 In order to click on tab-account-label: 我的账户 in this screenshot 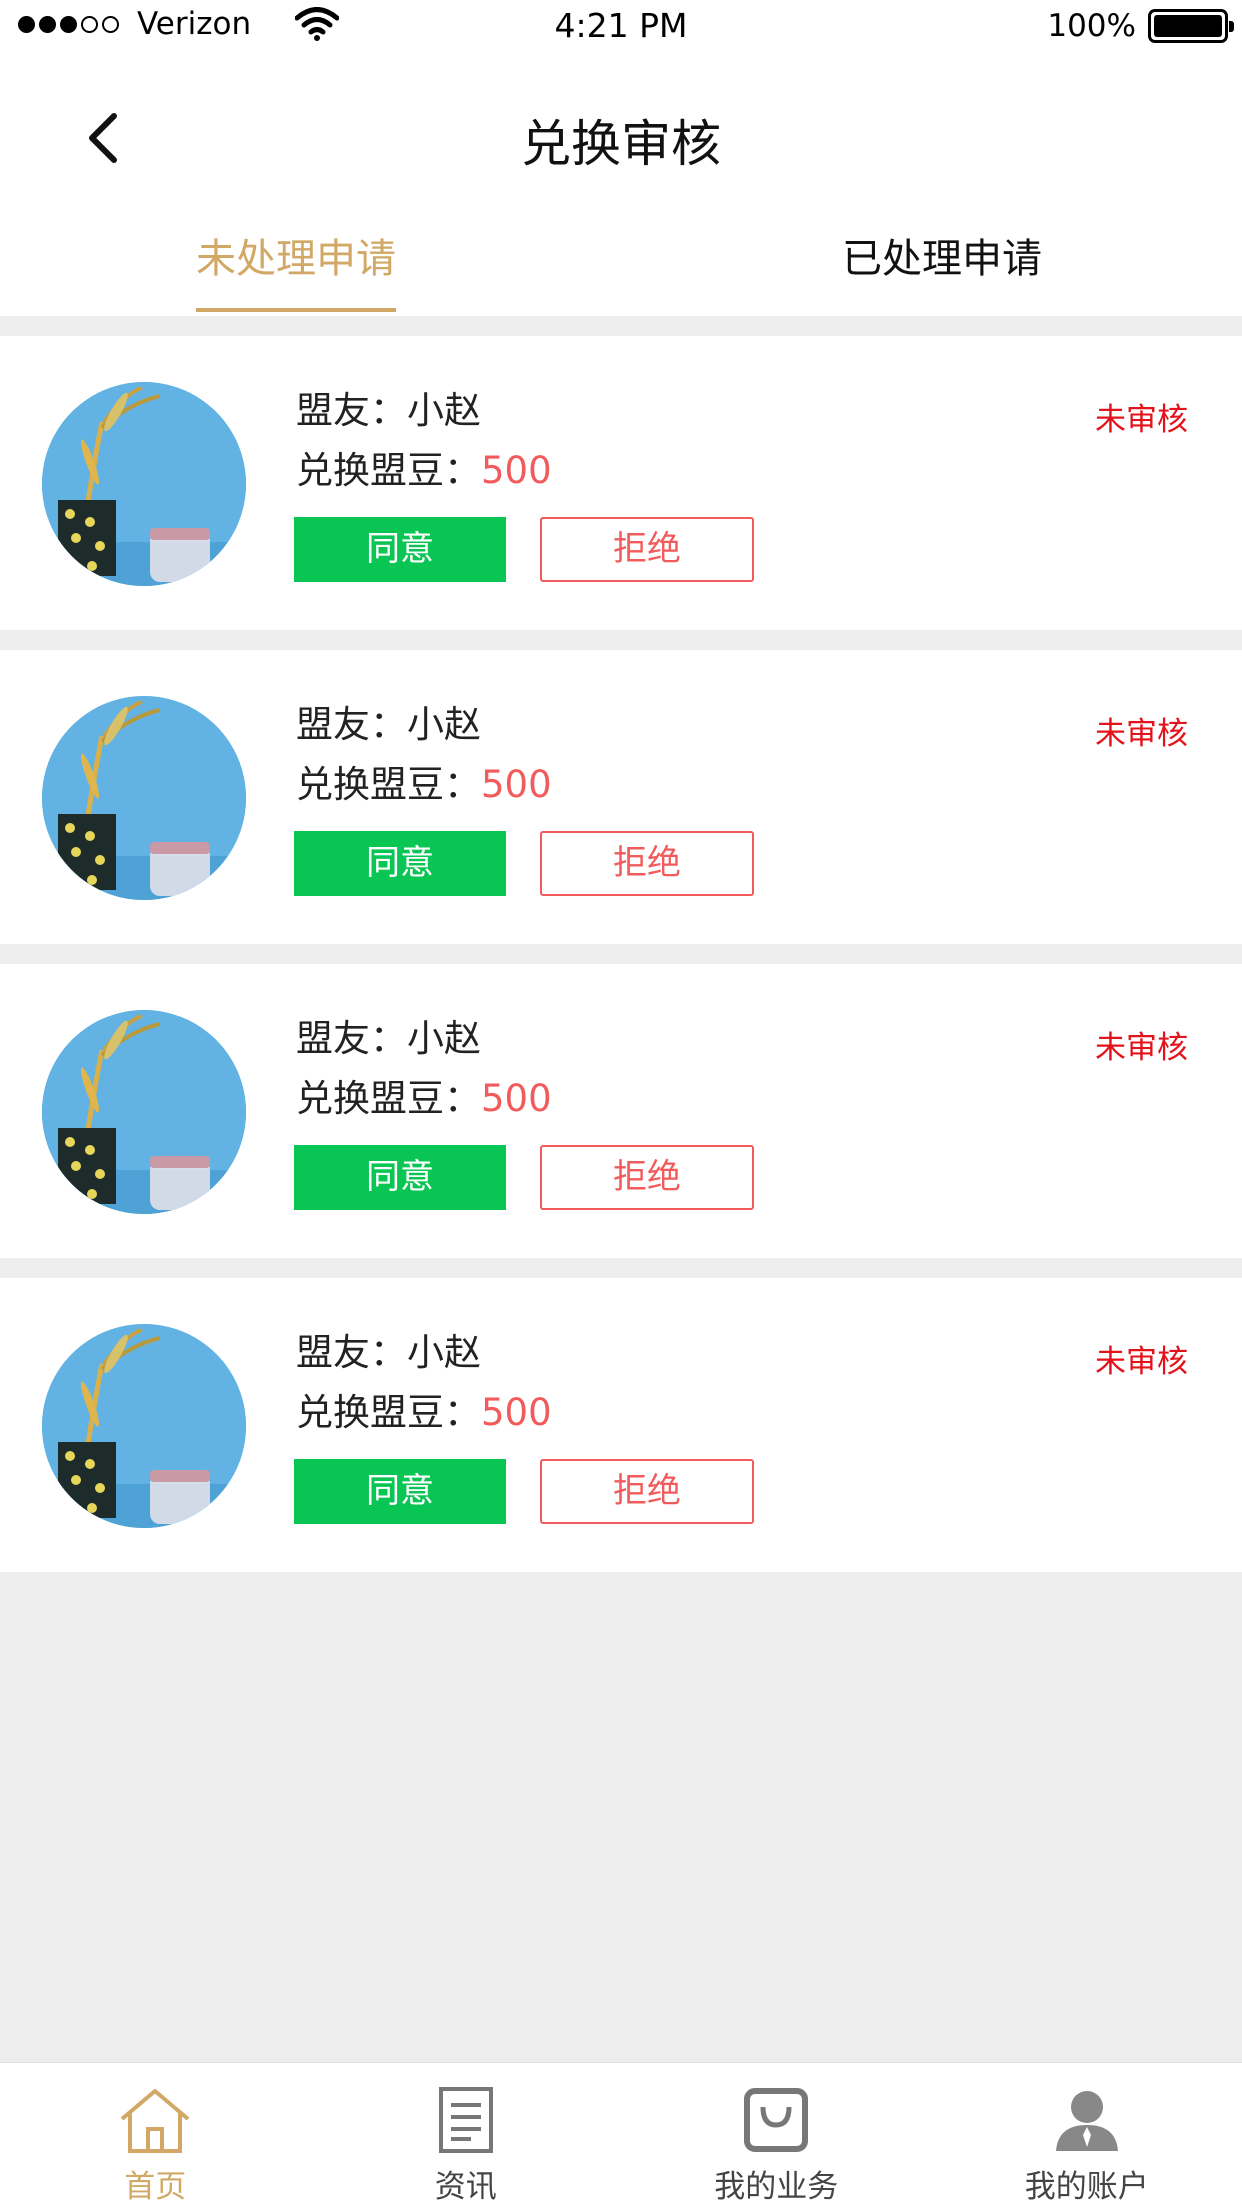, I will do `click(1086, 2187)`.